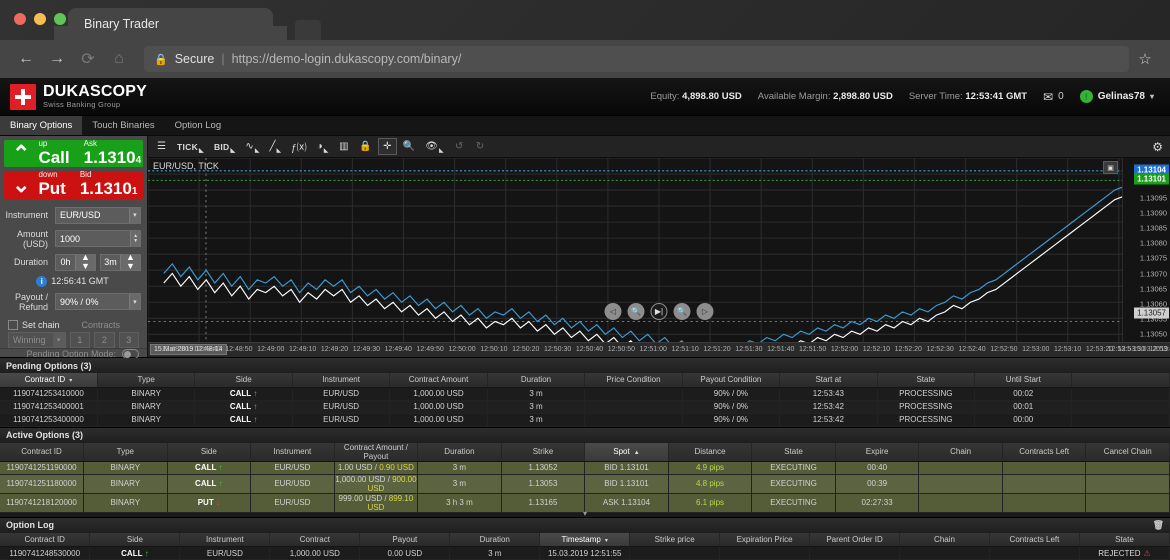 The height and width of the screenshot is (560, 1170). What do you see at coordinates (88, 59) in the screenshot?
I see `reload-icon: ⟳` at bounding box center [88, 59].